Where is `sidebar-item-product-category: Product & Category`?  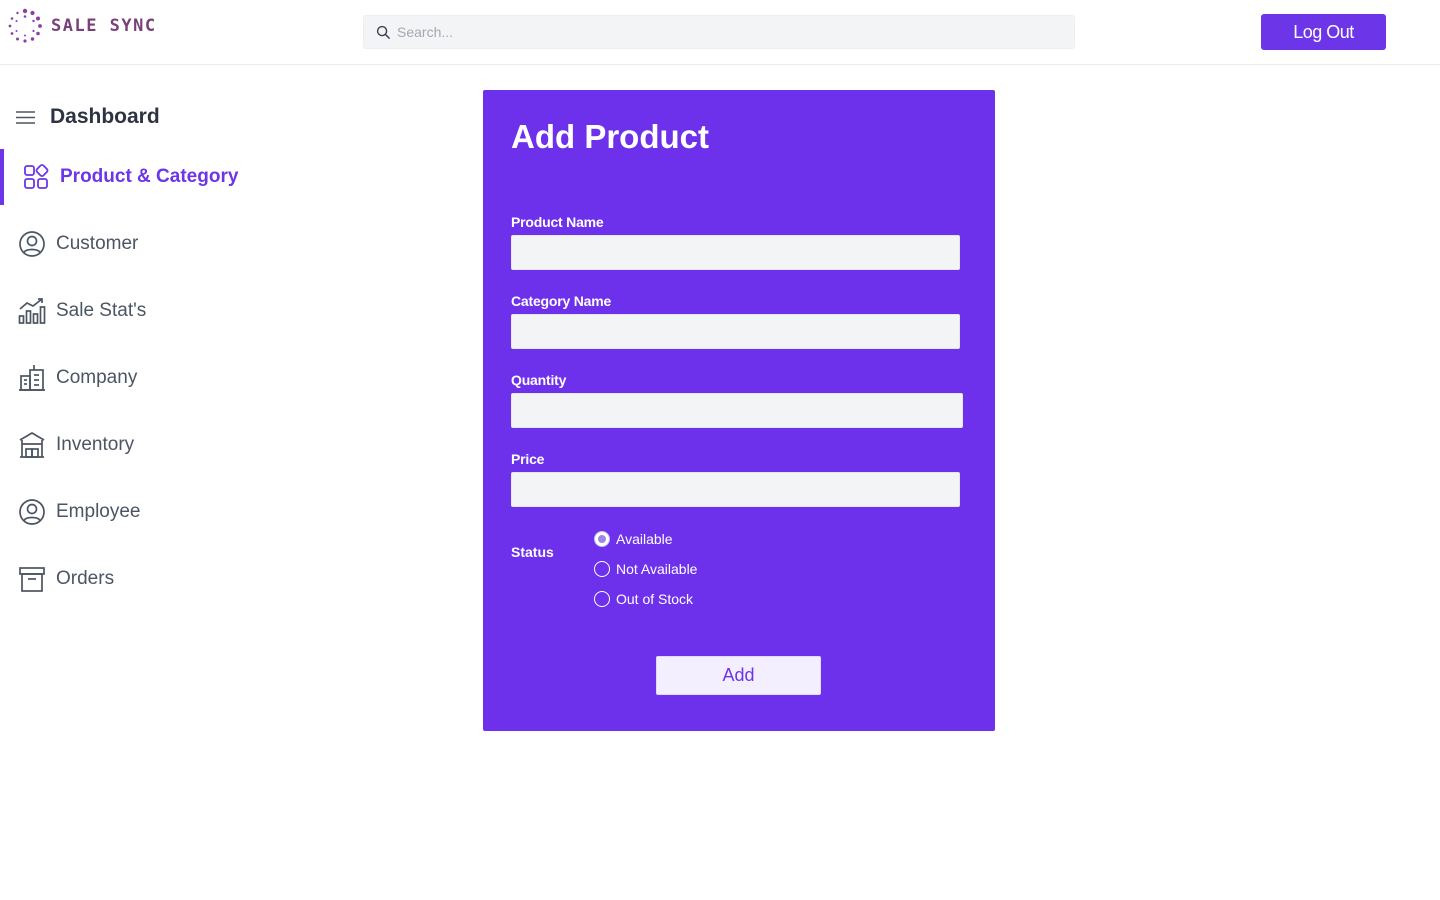 sidebar-item-product-category: Product & Category is located at coordinates (150, 177).